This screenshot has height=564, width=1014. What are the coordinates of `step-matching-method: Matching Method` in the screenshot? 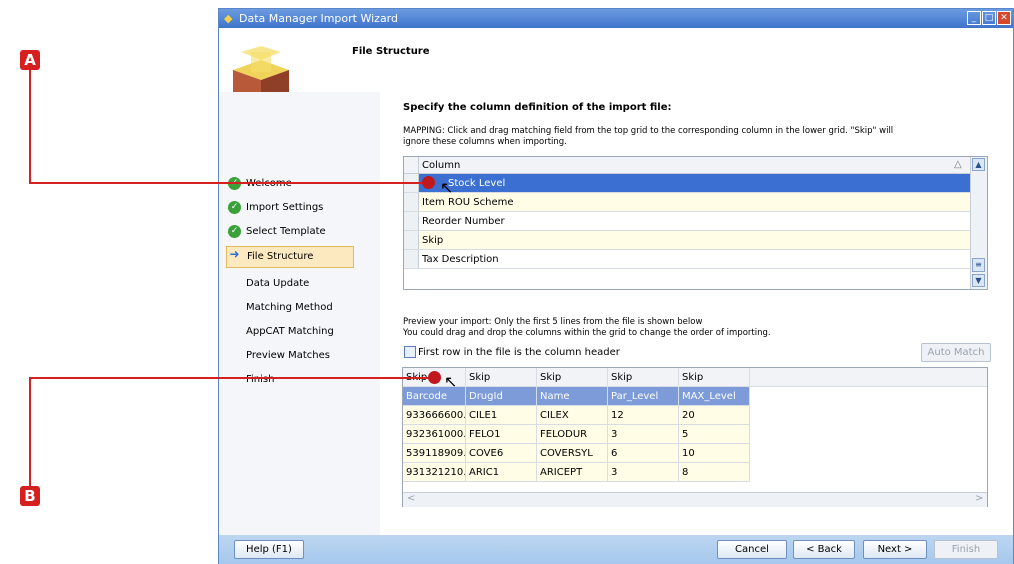 It's located at (290, 308).